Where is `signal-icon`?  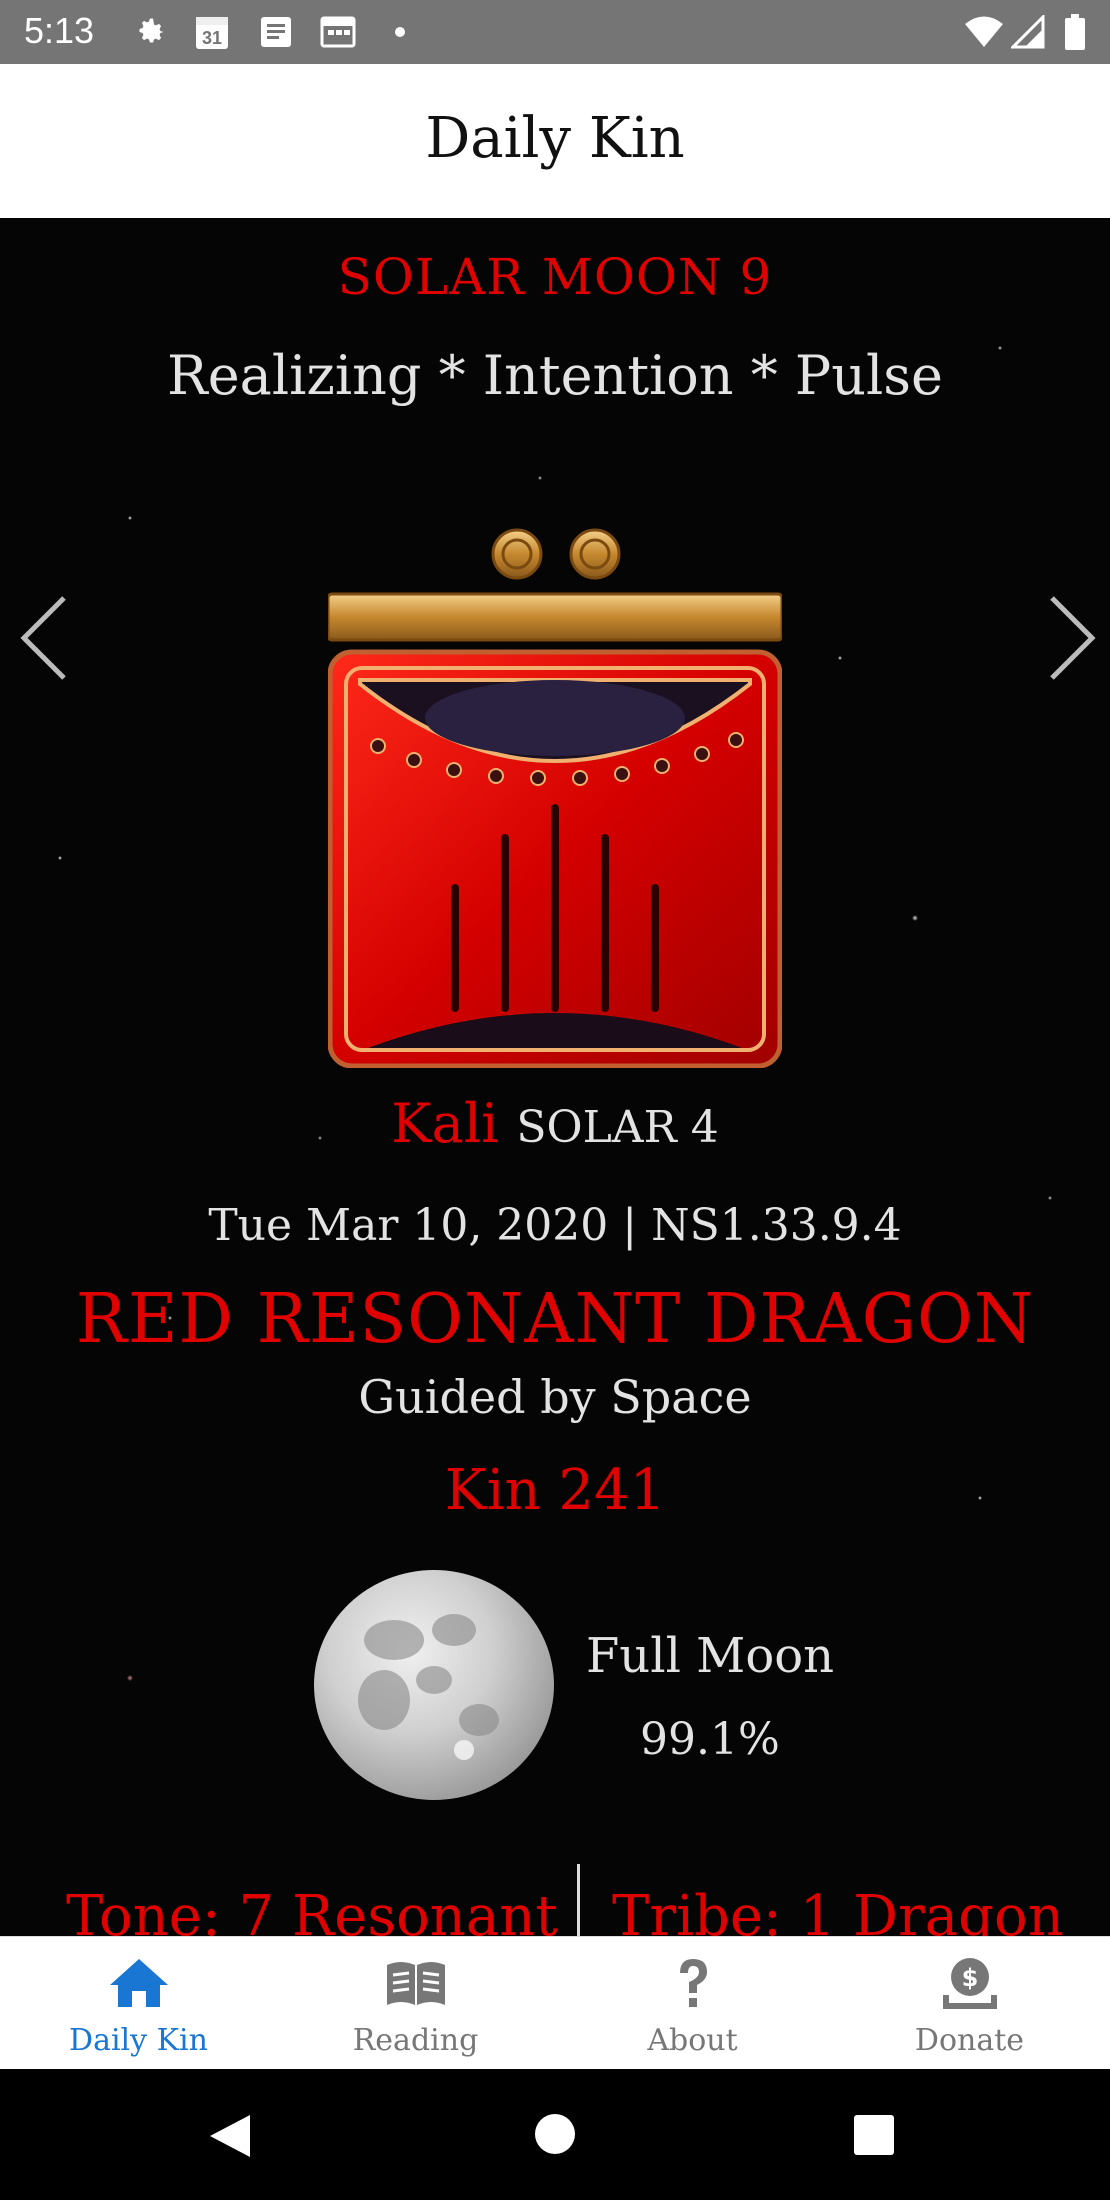
signal-icon is located at coordinates (1028, 32).